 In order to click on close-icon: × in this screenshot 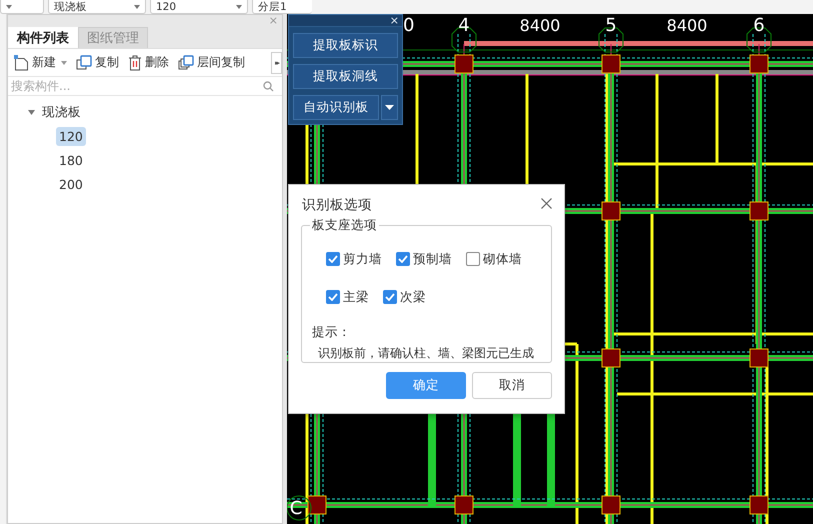, I will do `click(394, 20)`.